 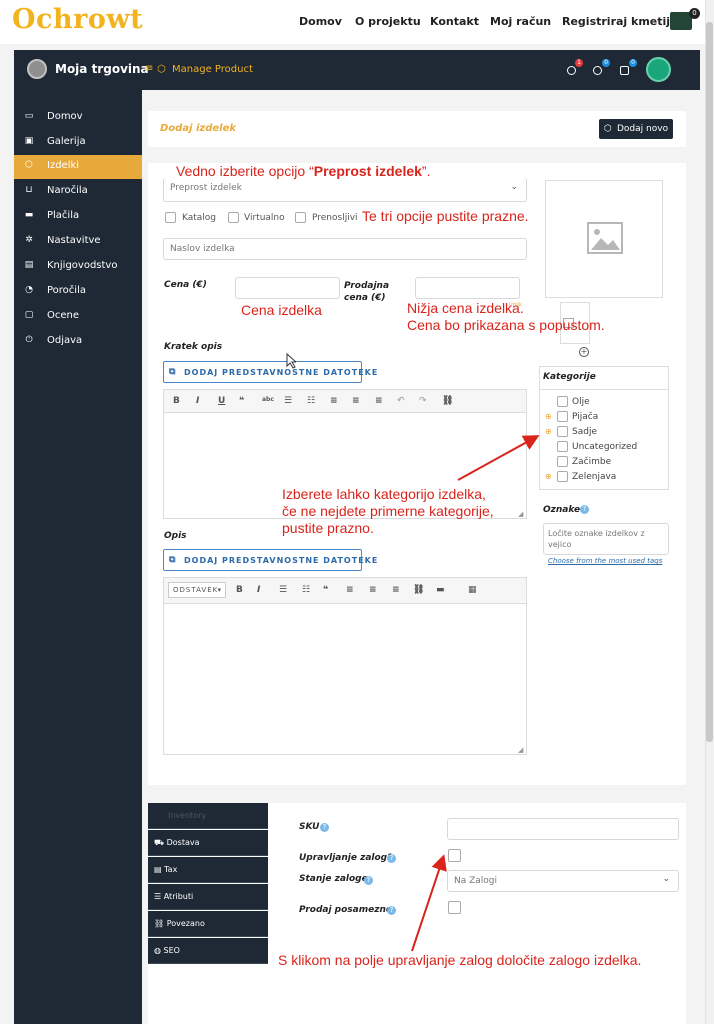 I want to click on annotation-arrows, so click(x=475, y=693).